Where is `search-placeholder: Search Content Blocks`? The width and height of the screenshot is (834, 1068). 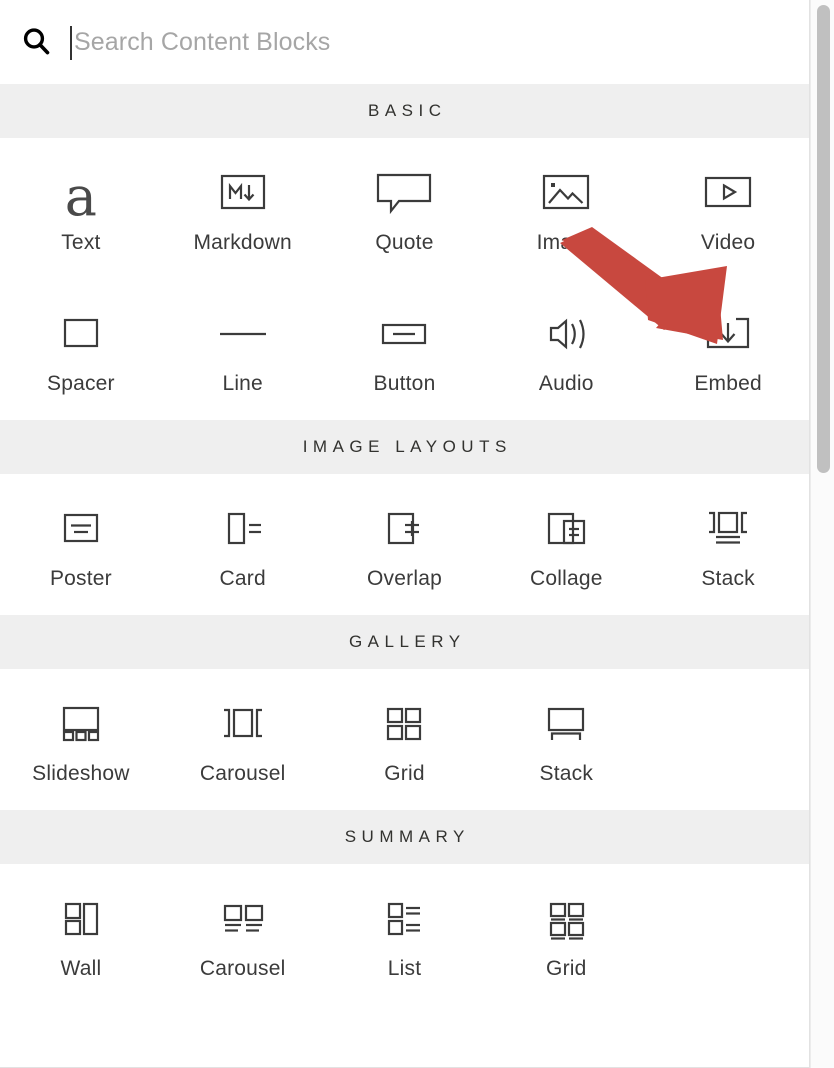
search-placeholder: Search Content Blocks is located at coordinates (202, 41).